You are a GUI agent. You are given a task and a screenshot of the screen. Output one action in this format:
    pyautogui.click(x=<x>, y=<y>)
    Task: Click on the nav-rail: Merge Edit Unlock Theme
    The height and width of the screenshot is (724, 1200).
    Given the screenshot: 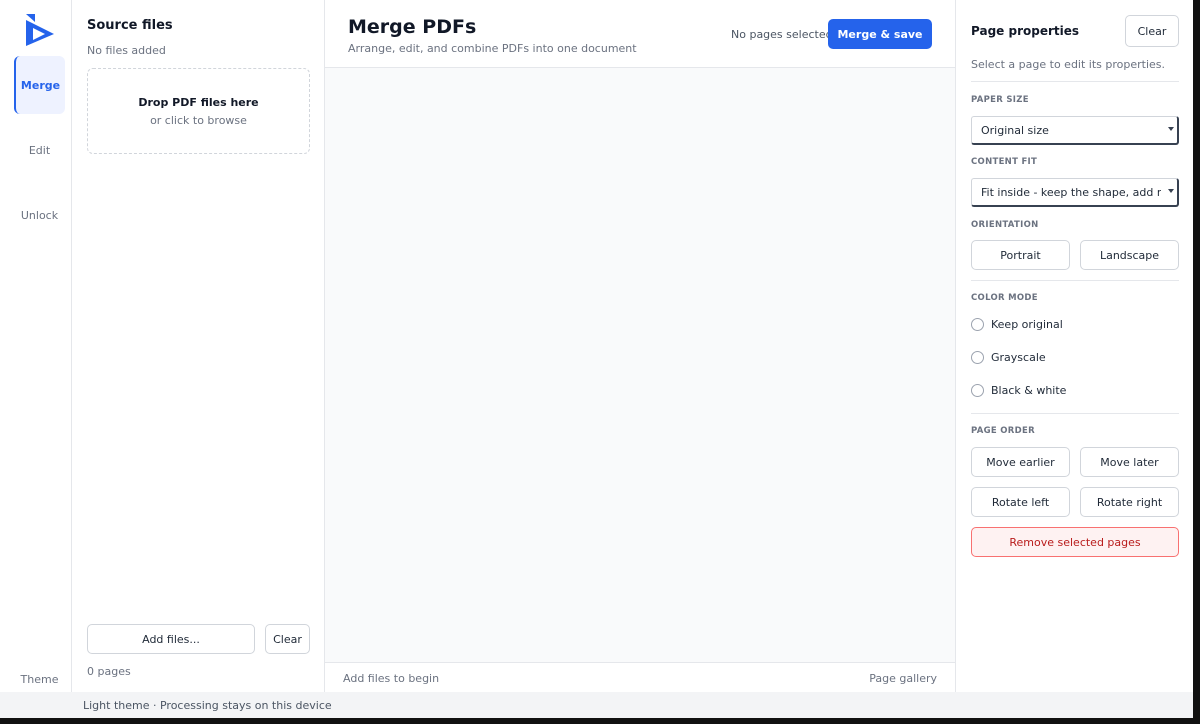 What is the action you would take?
    pyautogui.click(x=36, y=346)
    